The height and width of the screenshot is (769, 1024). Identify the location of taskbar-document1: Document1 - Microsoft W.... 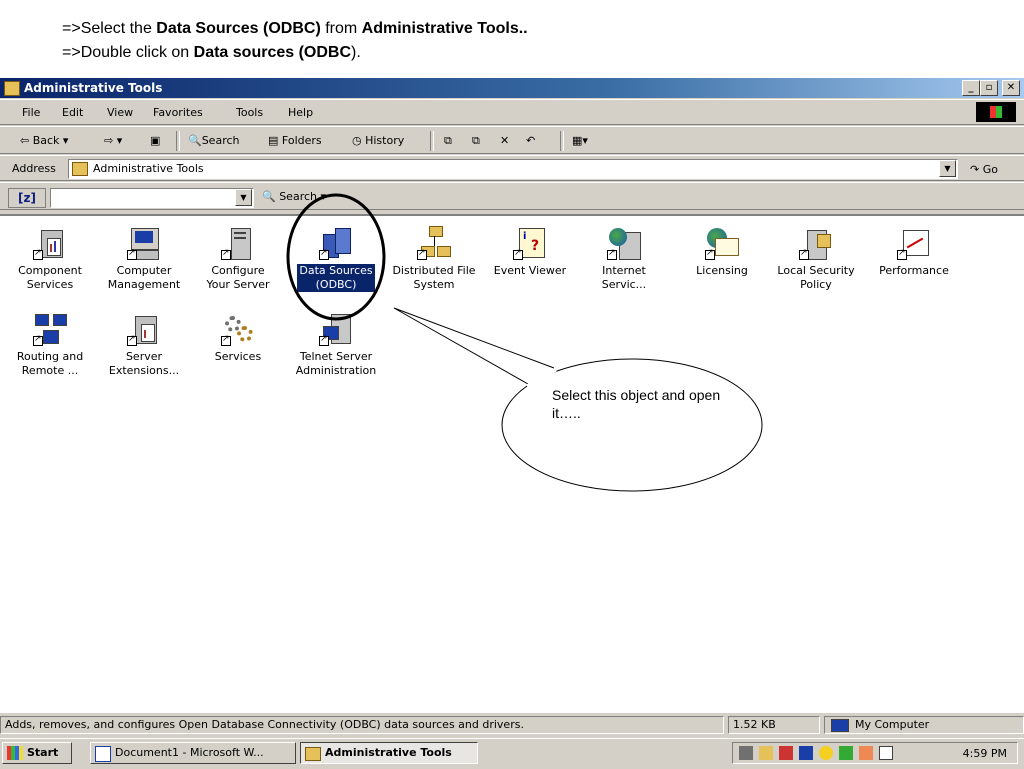
(193, 753).